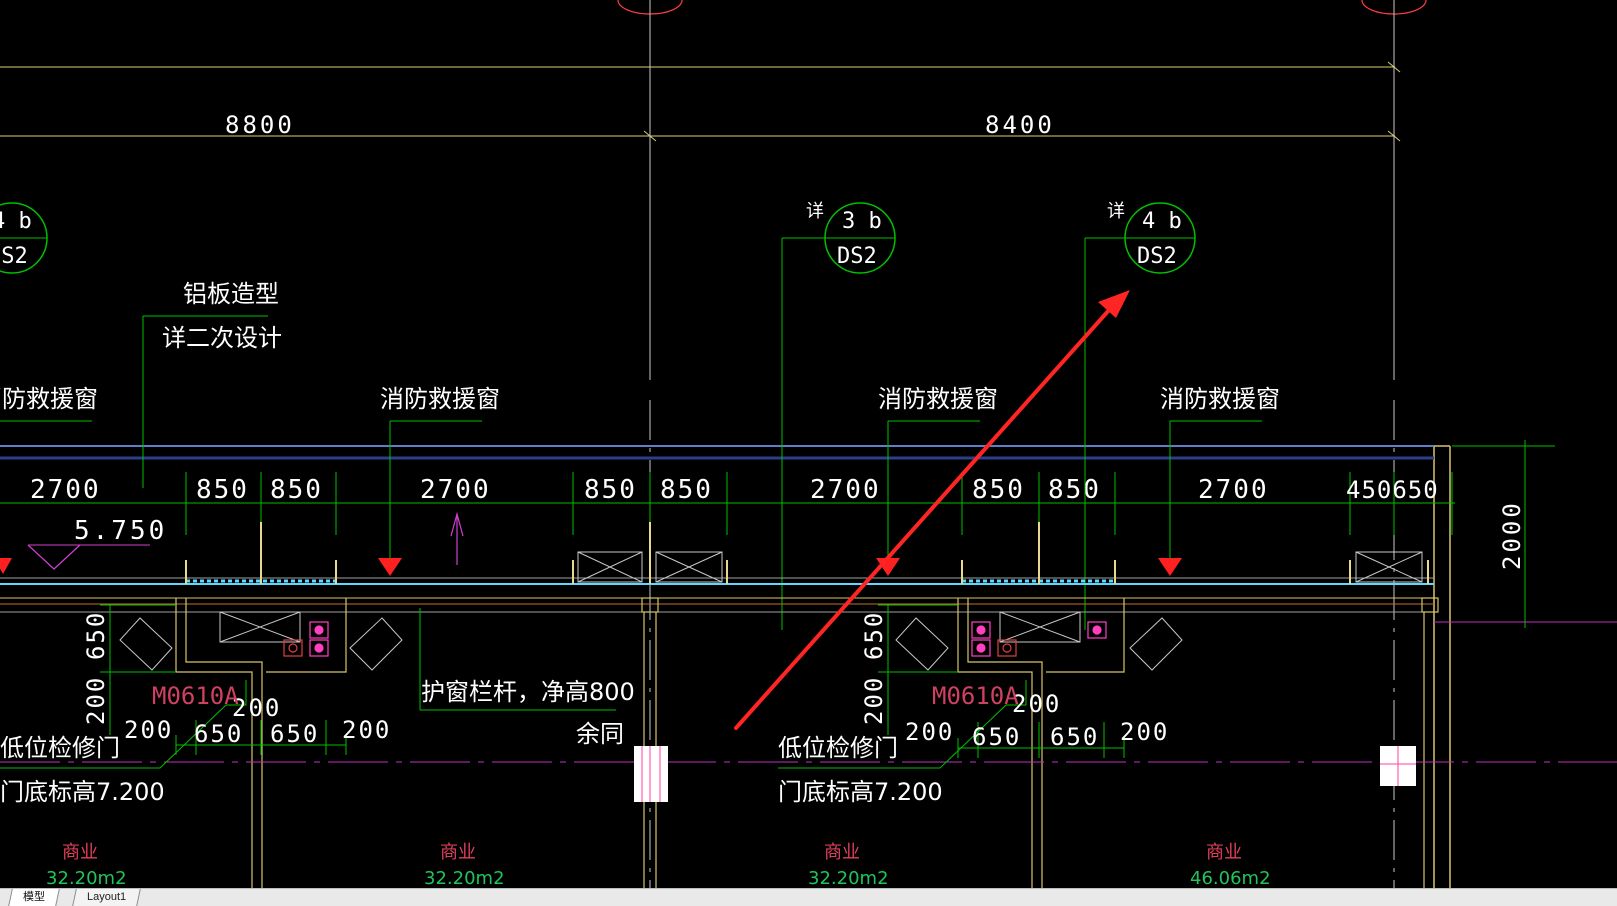  Describe the element at coordinates (1392, 490) in the screenshot. I see `segment-text: 450650` at that location.